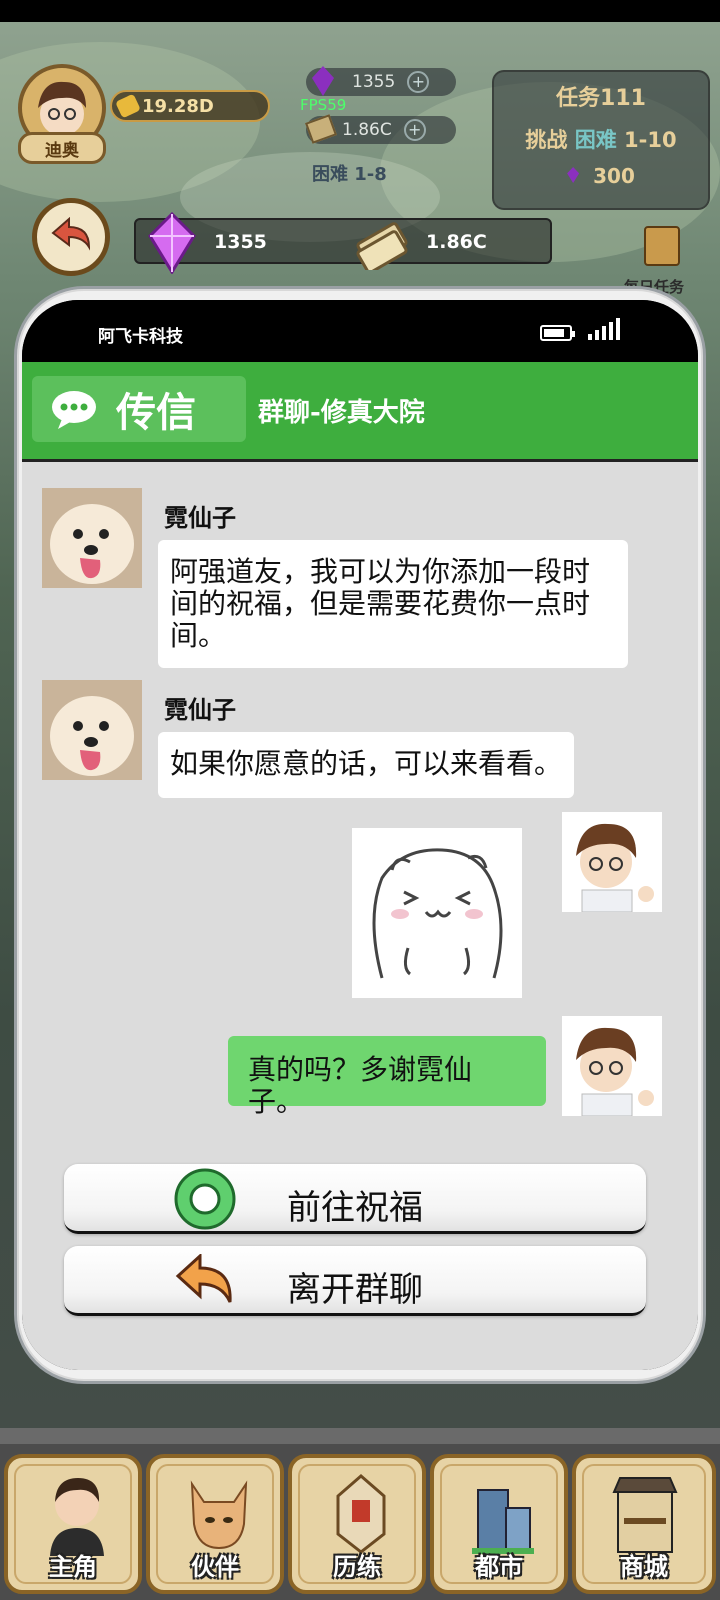  What do you see at coordinates (360, 331) in the screenshot?
I see `phone-status-bar: 阿飞卡科技` at bounding box center [360, 331].